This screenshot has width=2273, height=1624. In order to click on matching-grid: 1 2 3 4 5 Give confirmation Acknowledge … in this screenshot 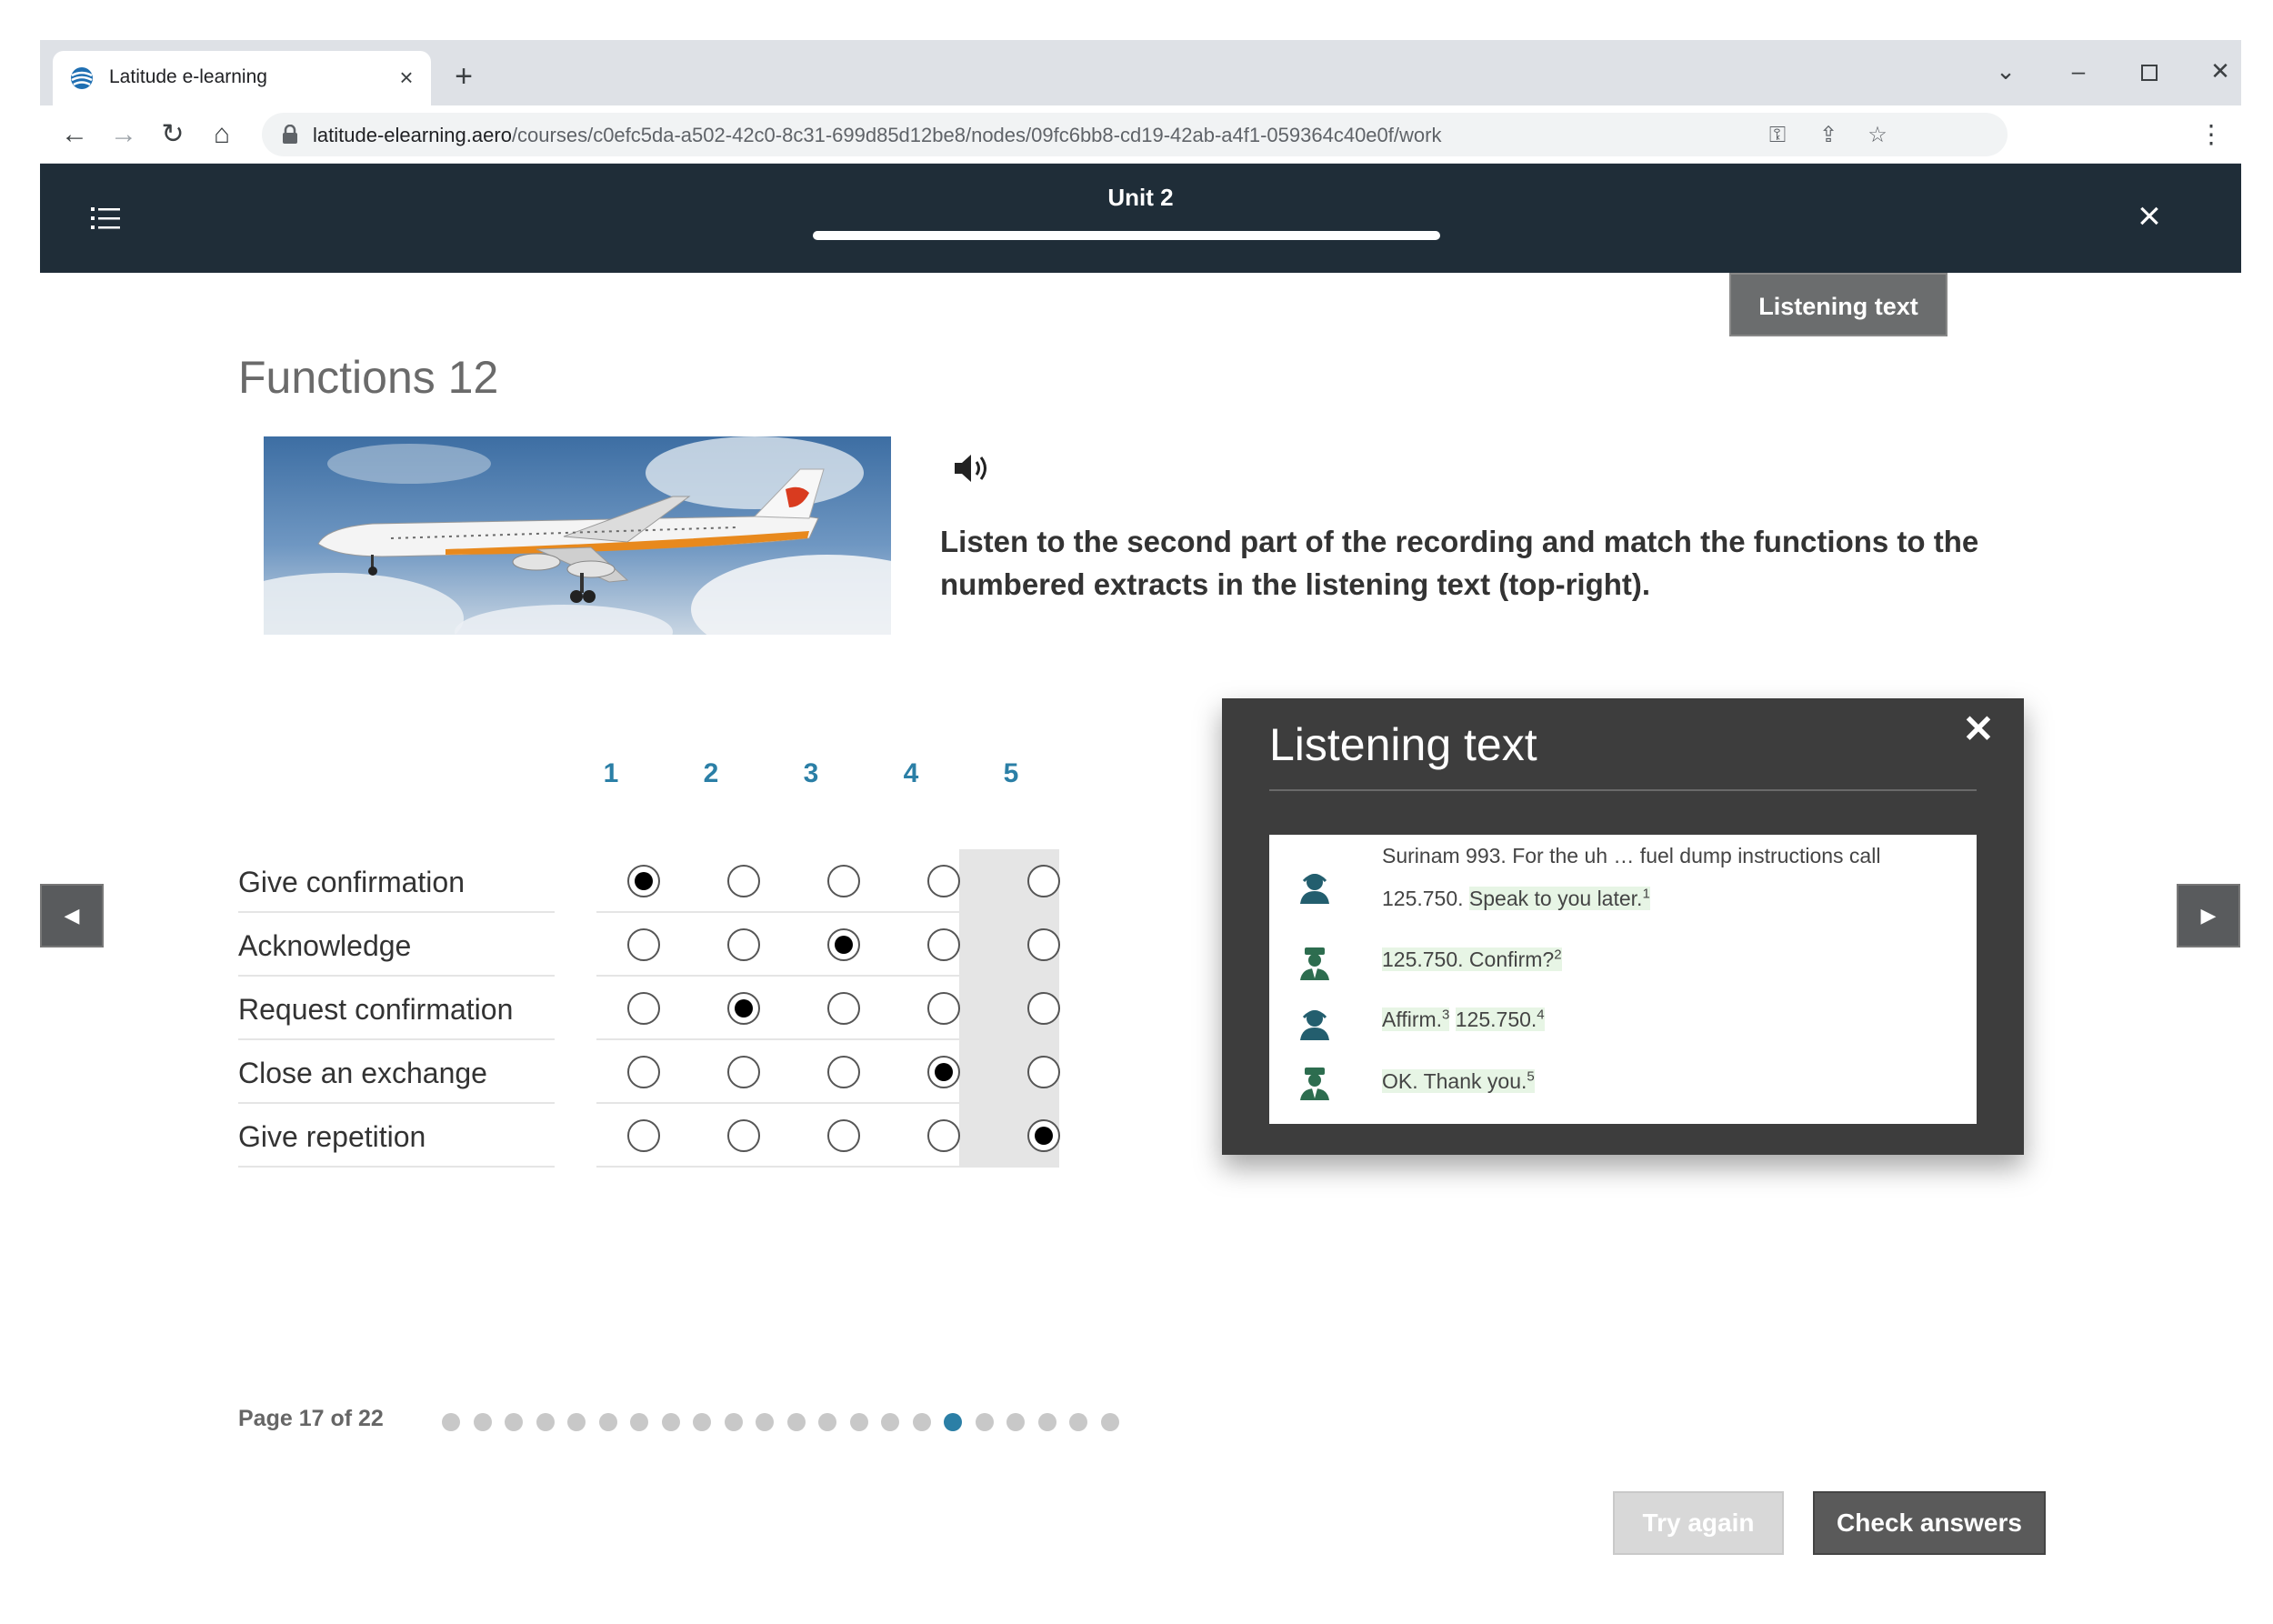, I will do `click(649, 967)`.